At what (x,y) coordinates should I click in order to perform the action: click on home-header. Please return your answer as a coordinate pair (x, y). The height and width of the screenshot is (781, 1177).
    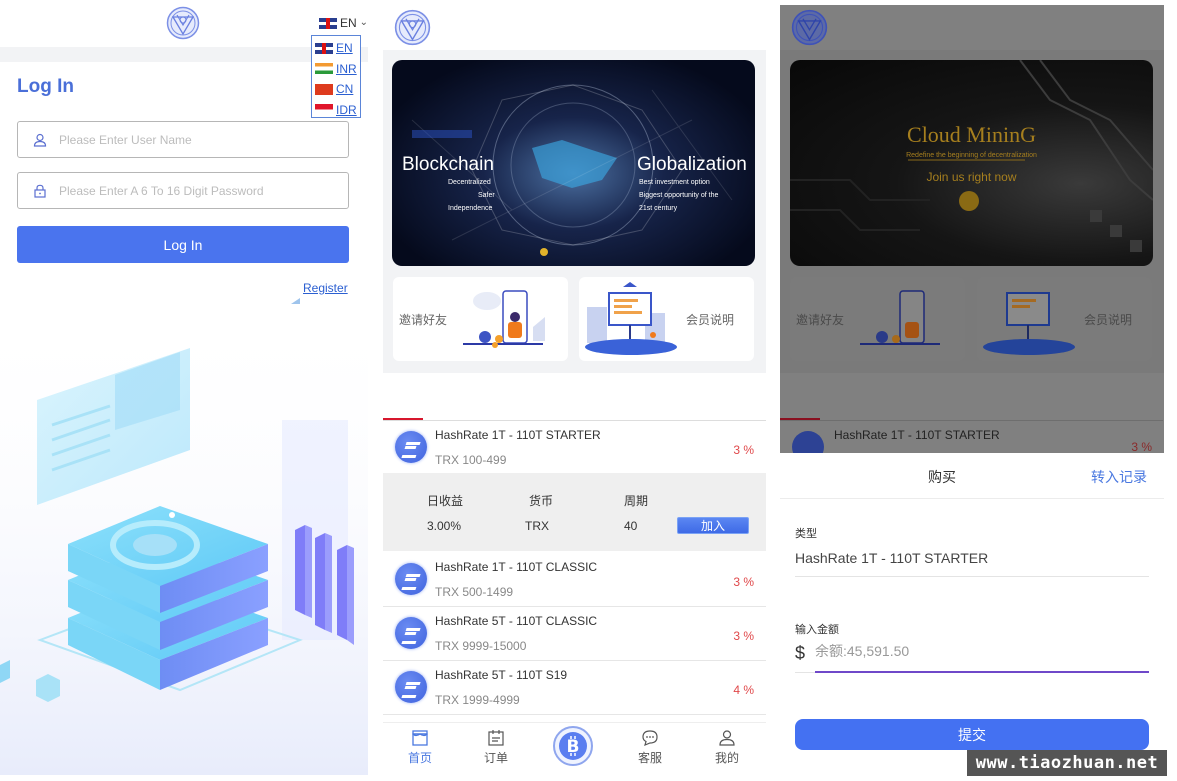
    Looking at the image, I should click on (574, 27).